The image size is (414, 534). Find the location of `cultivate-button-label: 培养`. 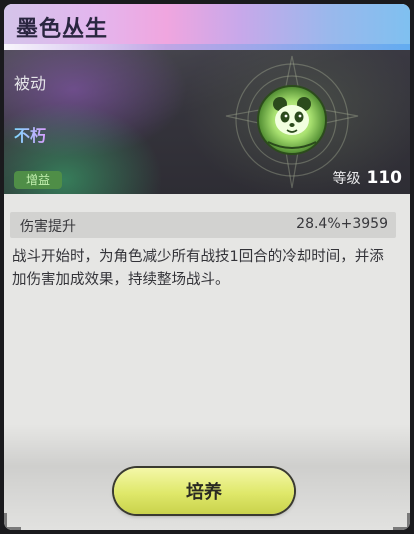

cultivate-button-label: 培养 is located at coordinates (204, 492).